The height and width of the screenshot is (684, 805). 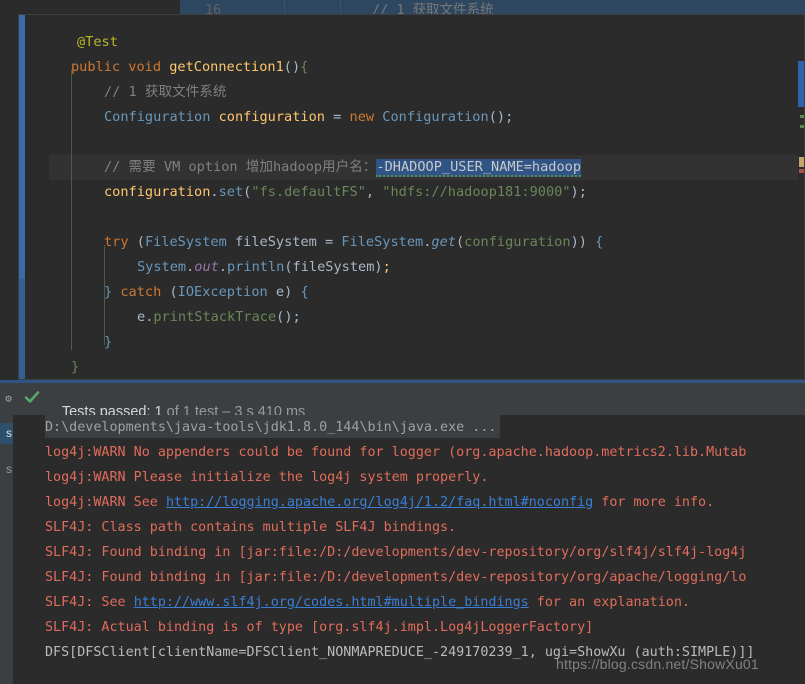 What do you see at coordinates (105, 502) in the screenshot?
I see `console-text: log4j:WARN See` at bounding box center [105, 502].